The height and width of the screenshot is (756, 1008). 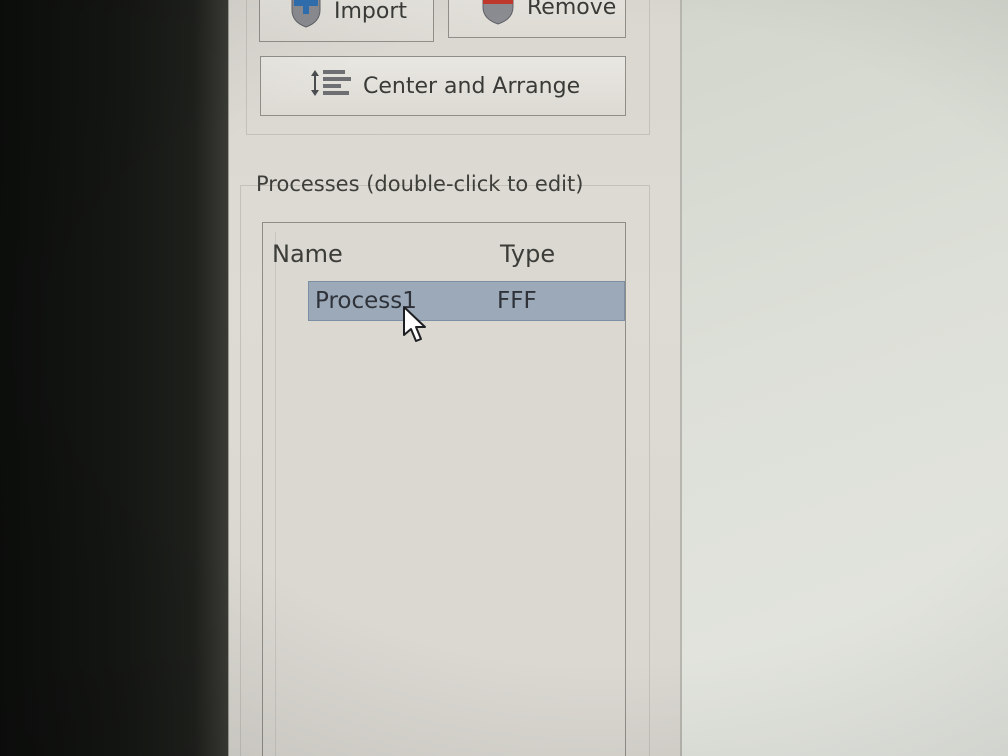 What do you see at coordinates (275, 494) in the screenshot?
I see `list-gutter-line` at bounding box center [275, 494].